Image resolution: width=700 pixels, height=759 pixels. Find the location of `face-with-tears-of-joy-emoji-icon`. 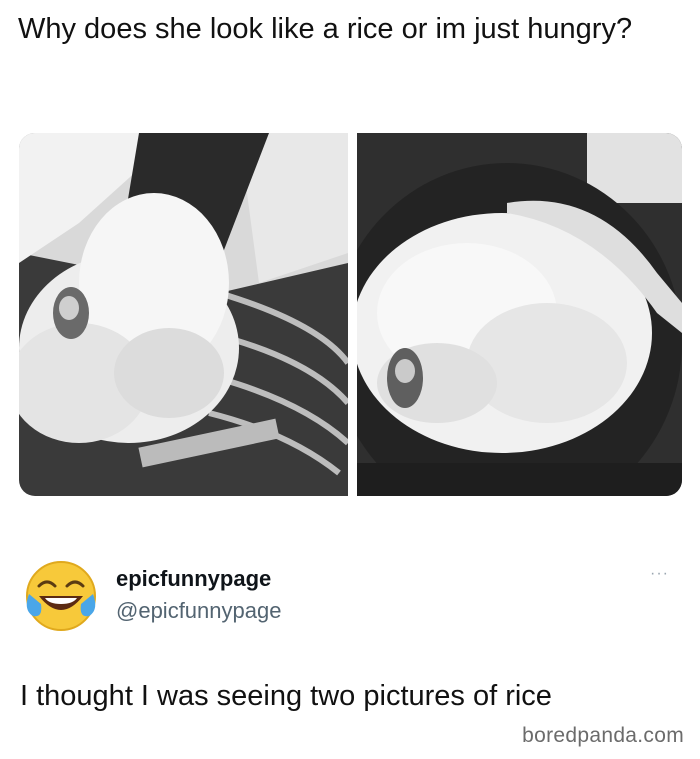

face-with-tears-of-joy-emoji-icon is located at coordinates (61, 596).